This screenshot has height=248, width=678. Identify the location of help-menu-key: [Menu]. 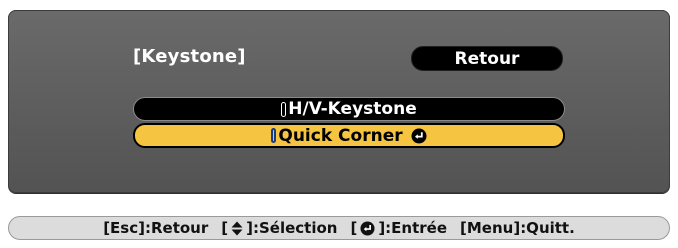
(490, 228).